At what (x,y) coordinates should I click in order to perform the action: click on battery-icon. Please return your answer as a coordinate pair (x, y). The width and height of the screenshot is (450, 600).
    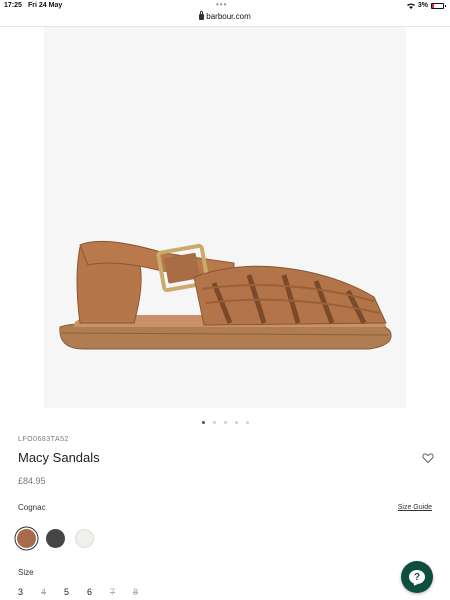
    Looking at the image, I should click on (438, 5).